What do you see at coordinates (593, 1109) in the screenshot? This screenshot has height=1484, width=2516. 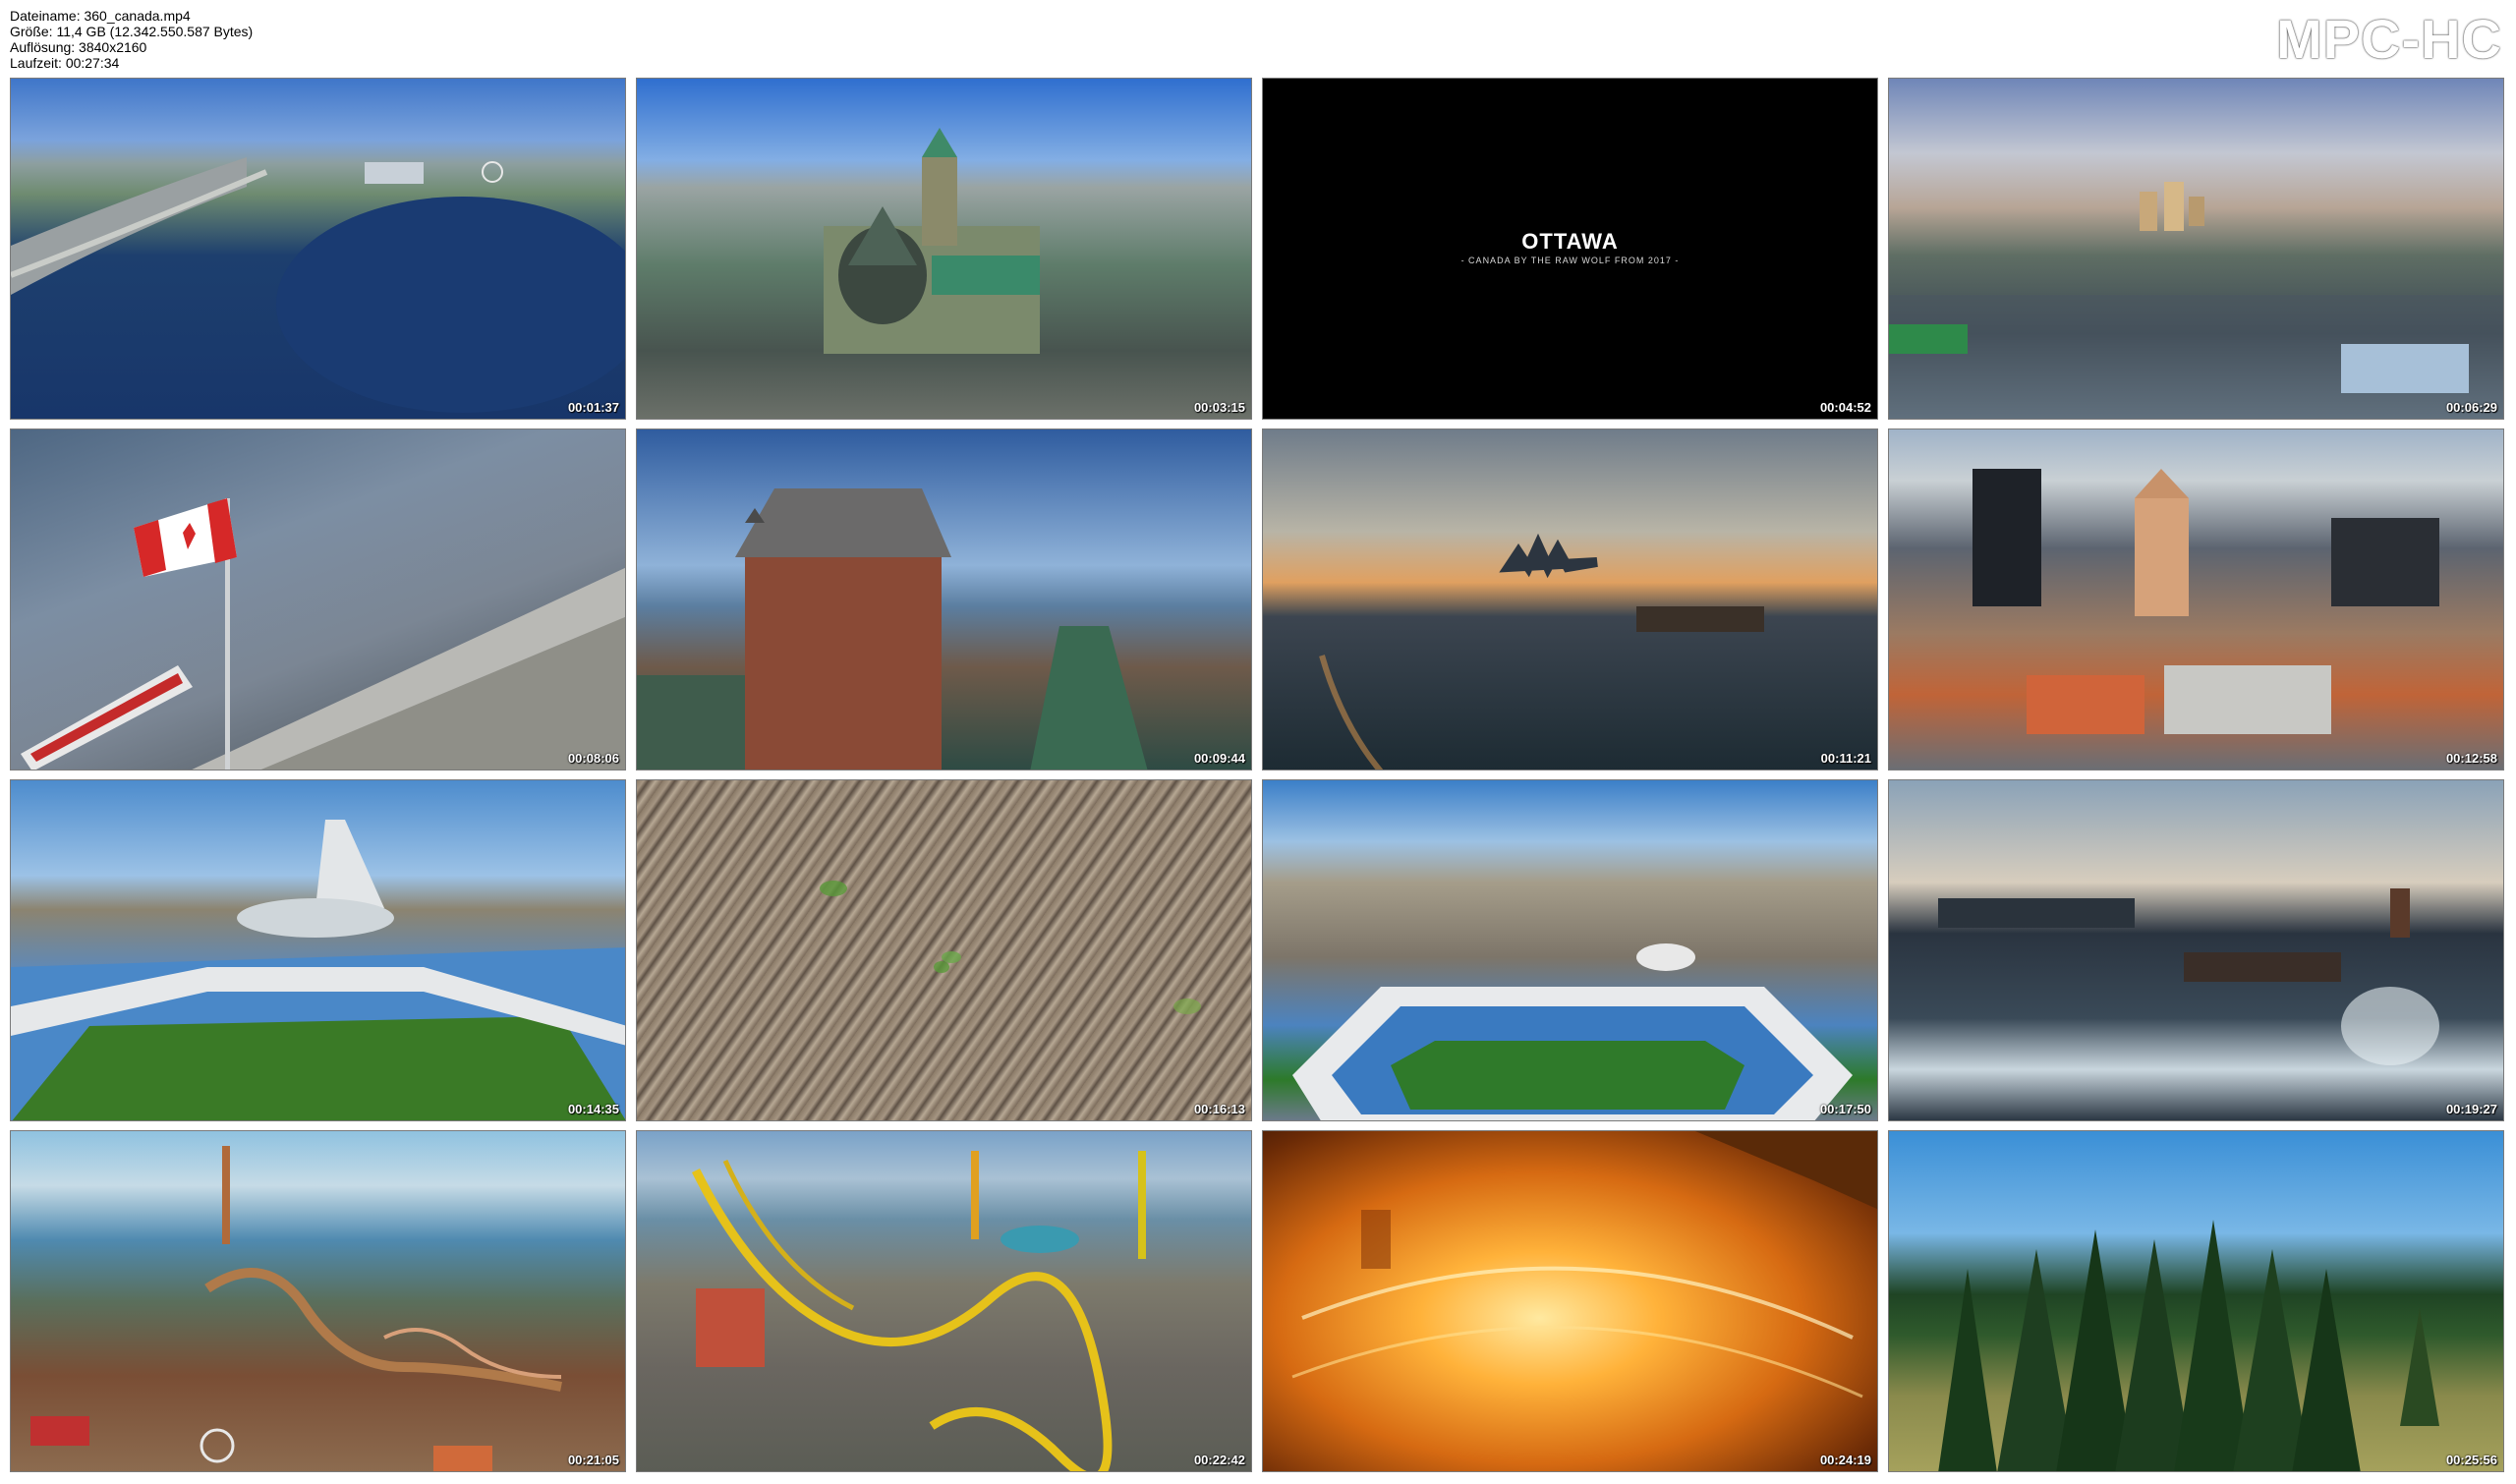 I see `timestamp: 00:14:35` at bounding box center [593, 1109].